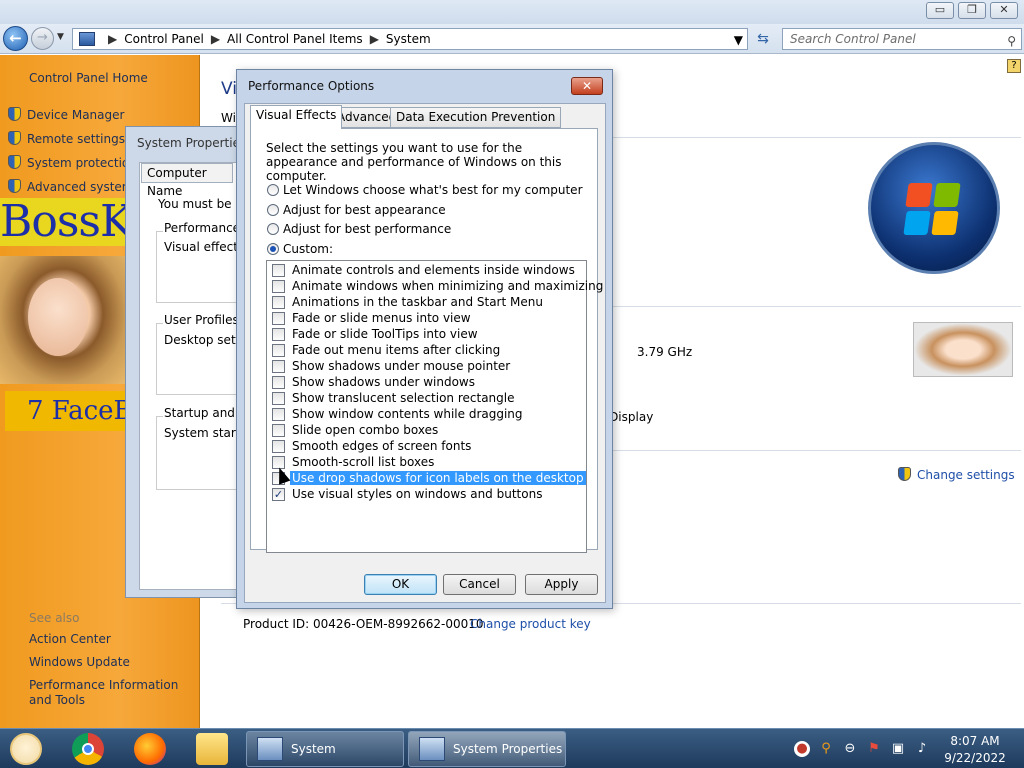 This screenshot has height=768, width=1024. I want to click on minimize-button: ▭, so click(940, 10).